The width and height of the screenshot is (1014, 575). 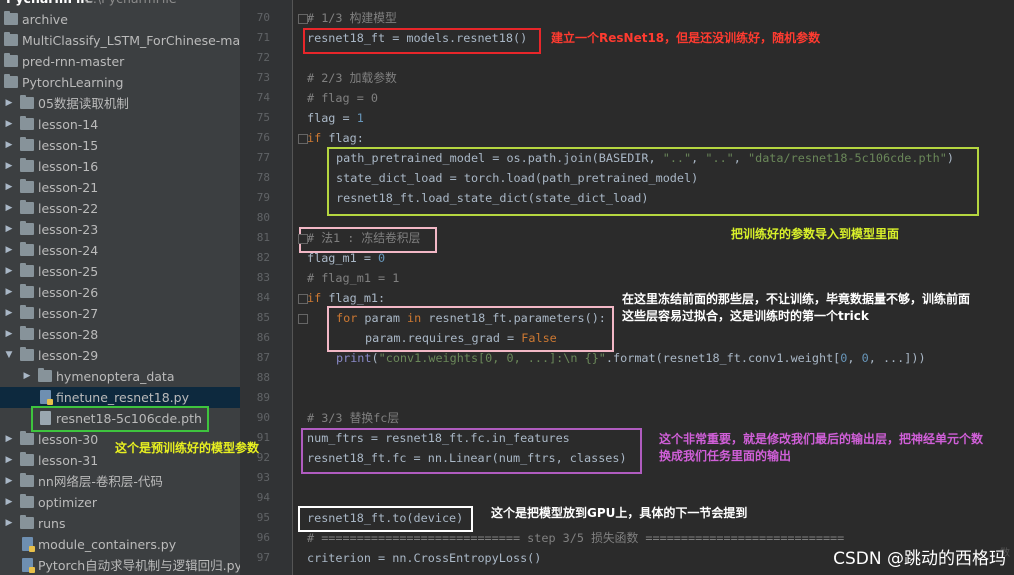 I want to click on code-string: "conv1.weights[0, 0, ...]:\n {}", so click(x=492, y=358).